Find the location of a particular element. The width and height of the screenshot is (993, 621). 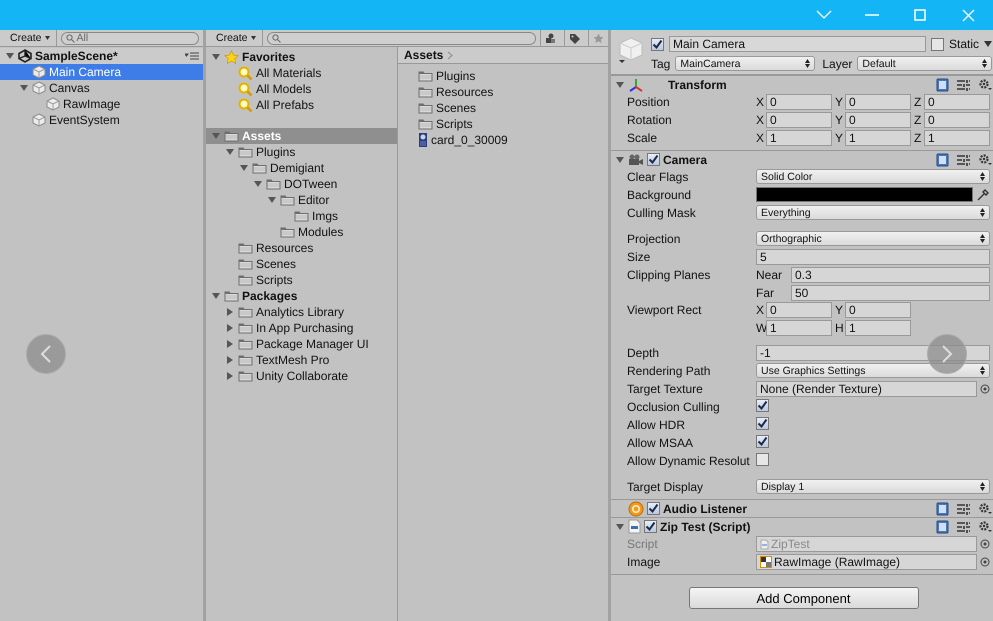

dropdown: Display 1 is located at coordinates (873, 486).